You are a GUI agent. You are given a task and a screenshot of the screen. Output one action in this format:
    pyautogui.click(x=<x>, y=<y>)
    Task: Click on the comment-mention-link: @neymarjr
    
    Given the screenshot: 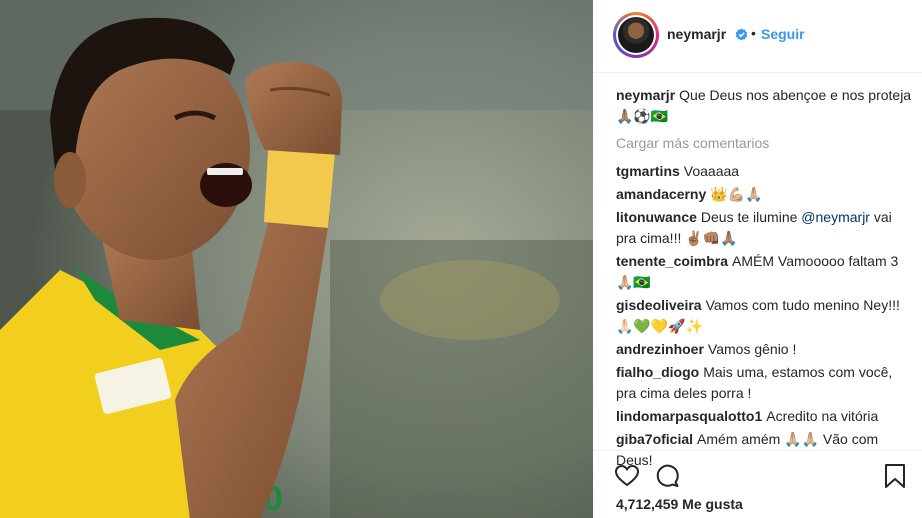 What is the action you would take?
    pyautogui.click(x=835, y=217)
    